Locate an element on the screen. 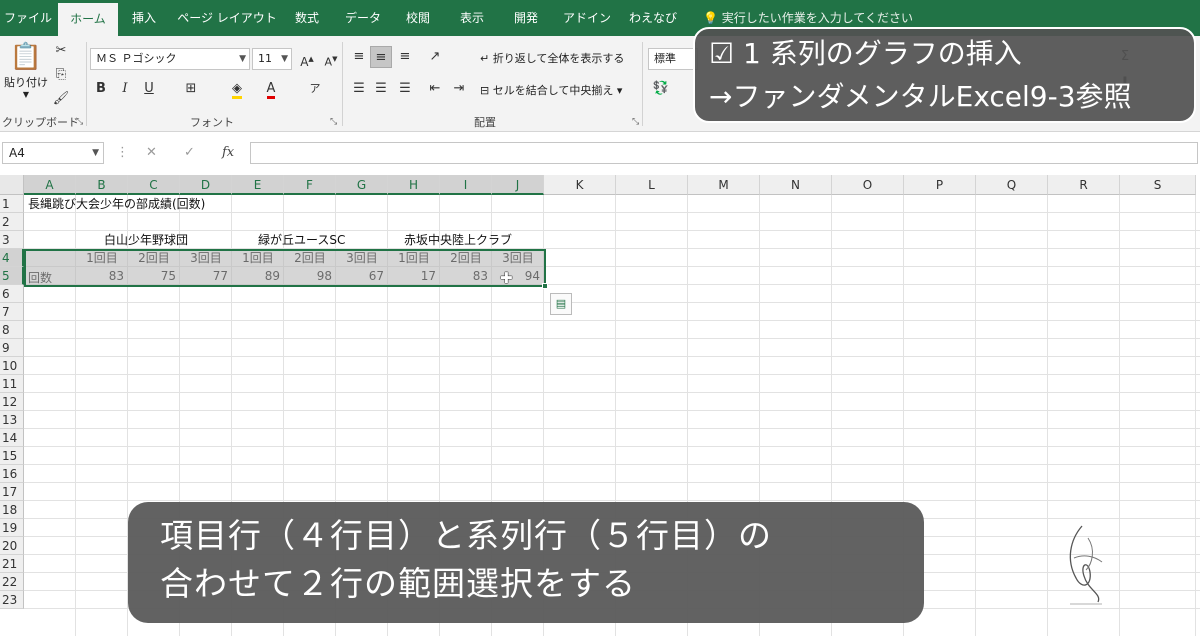  row-header-22: 22 is located at coordinates (12, 582).